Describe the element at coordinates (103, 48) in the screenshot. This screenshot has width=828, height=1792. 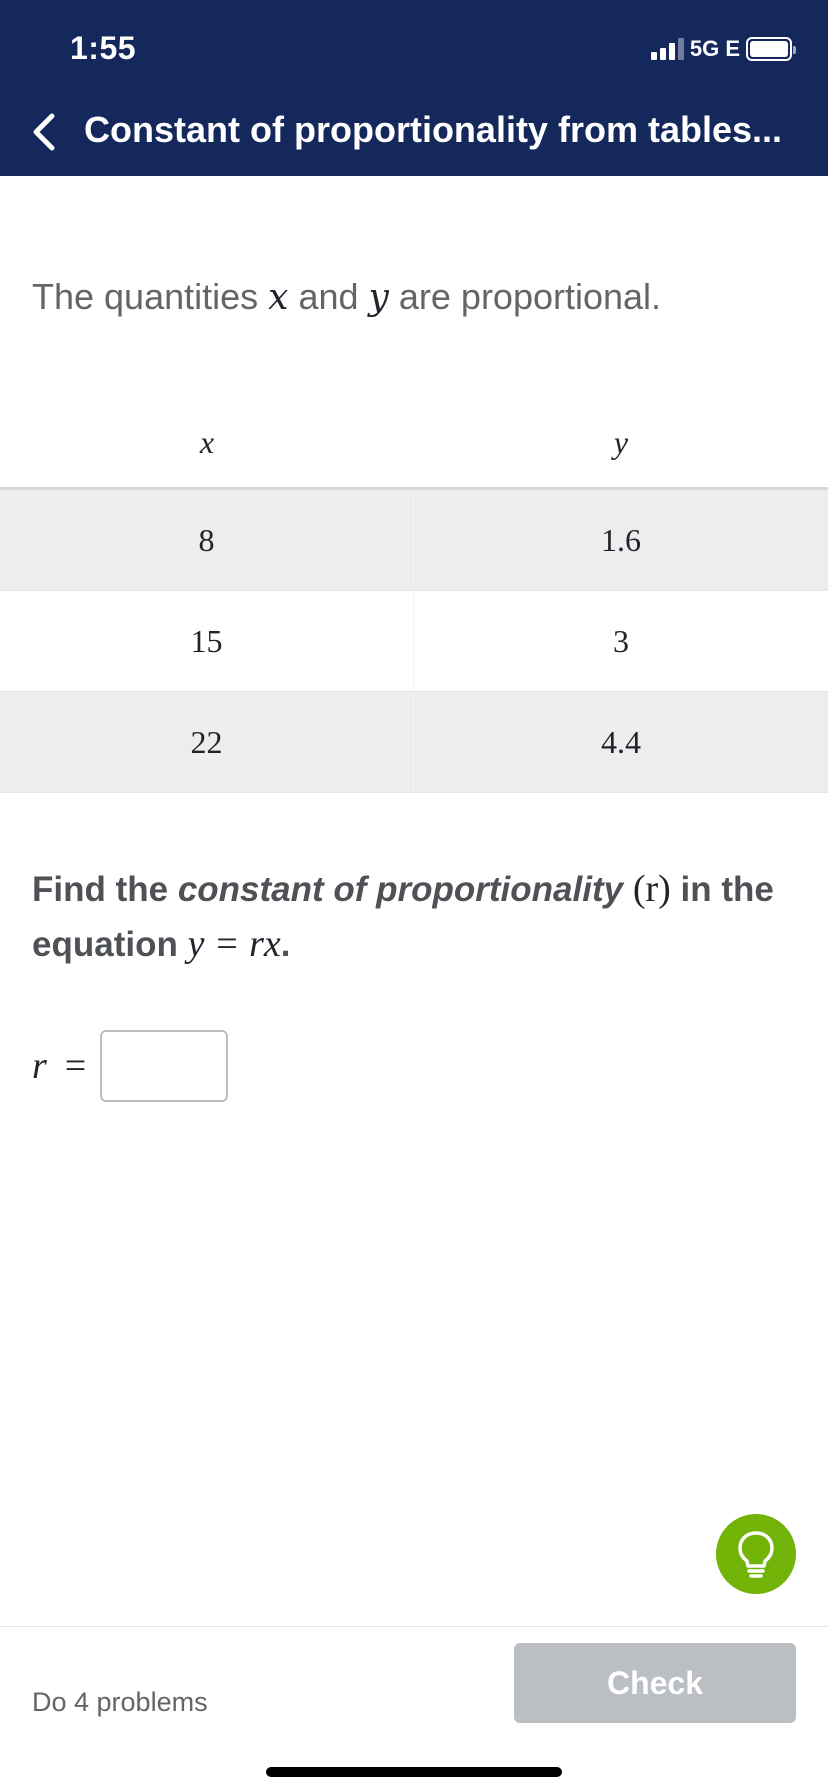
I see `status-time: 1:55` at that location.